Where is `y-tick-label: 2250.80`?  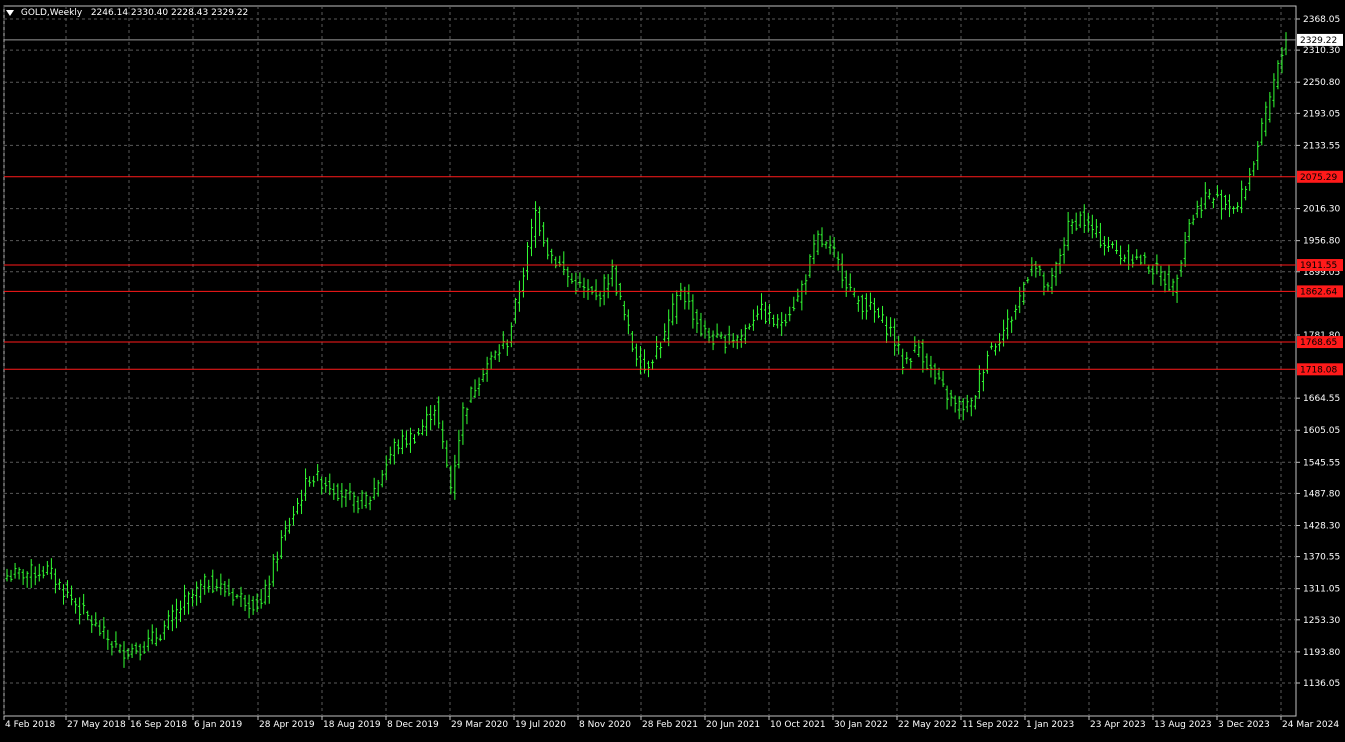
y-tick-label: 2250.80 is located at coordinates (1321, 83).